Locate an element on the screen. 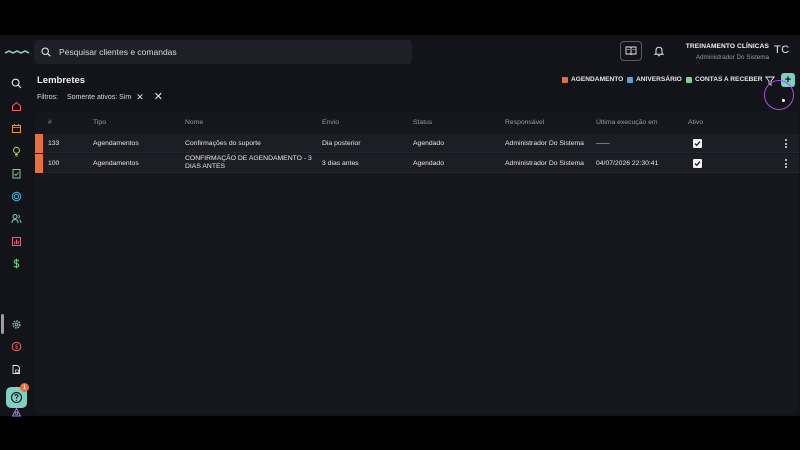 The width and height of the screenshot is (800, 450). chart-icon is located at coordinates (16, 241).